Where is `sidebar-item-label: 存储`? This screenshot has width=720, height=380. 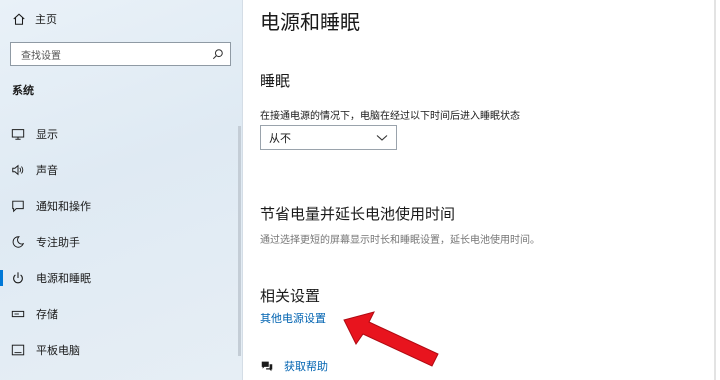 sidebar-item-label: 存储 is located at coordinates (47, 314).